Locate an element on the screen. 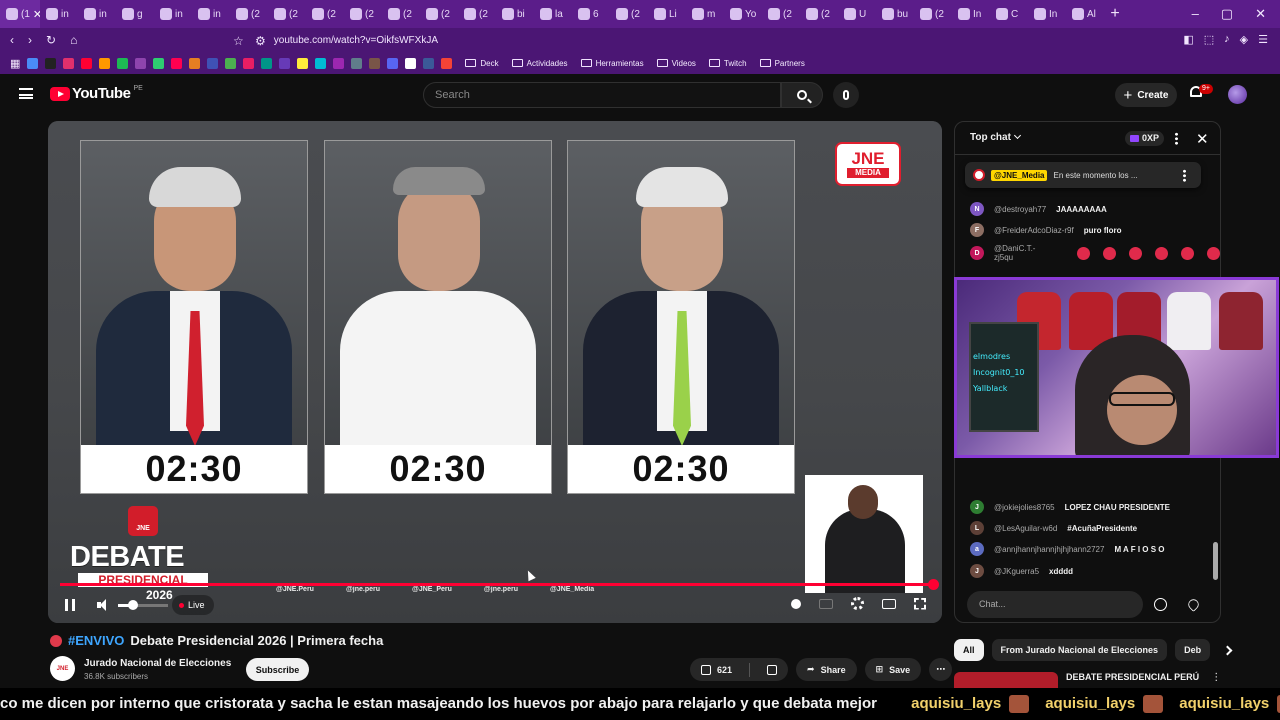 The image size is (1280, 720). maximize-icon: ▢ is located at coordinates (1227, 14).